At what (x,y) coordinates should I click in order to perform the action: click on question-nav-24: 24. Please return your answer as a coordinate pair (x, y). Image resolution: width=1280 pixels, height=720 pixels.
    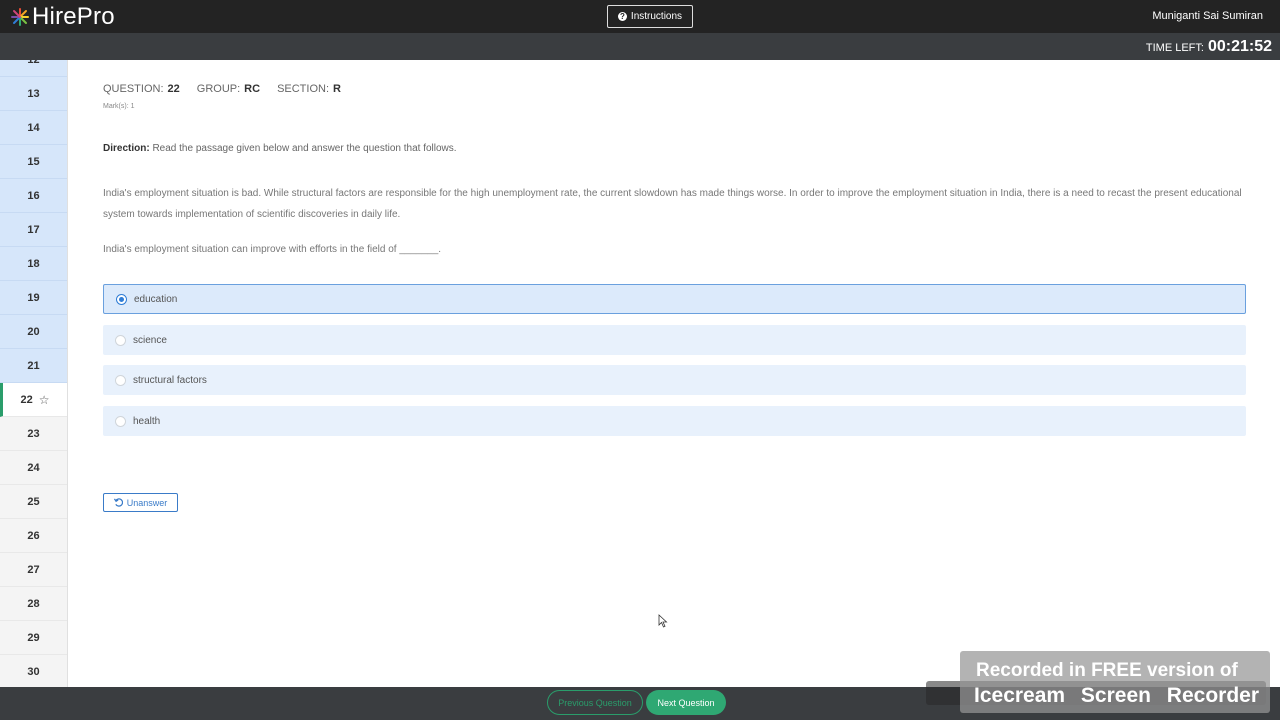
    Looking at the image, I should click on (33, 468).